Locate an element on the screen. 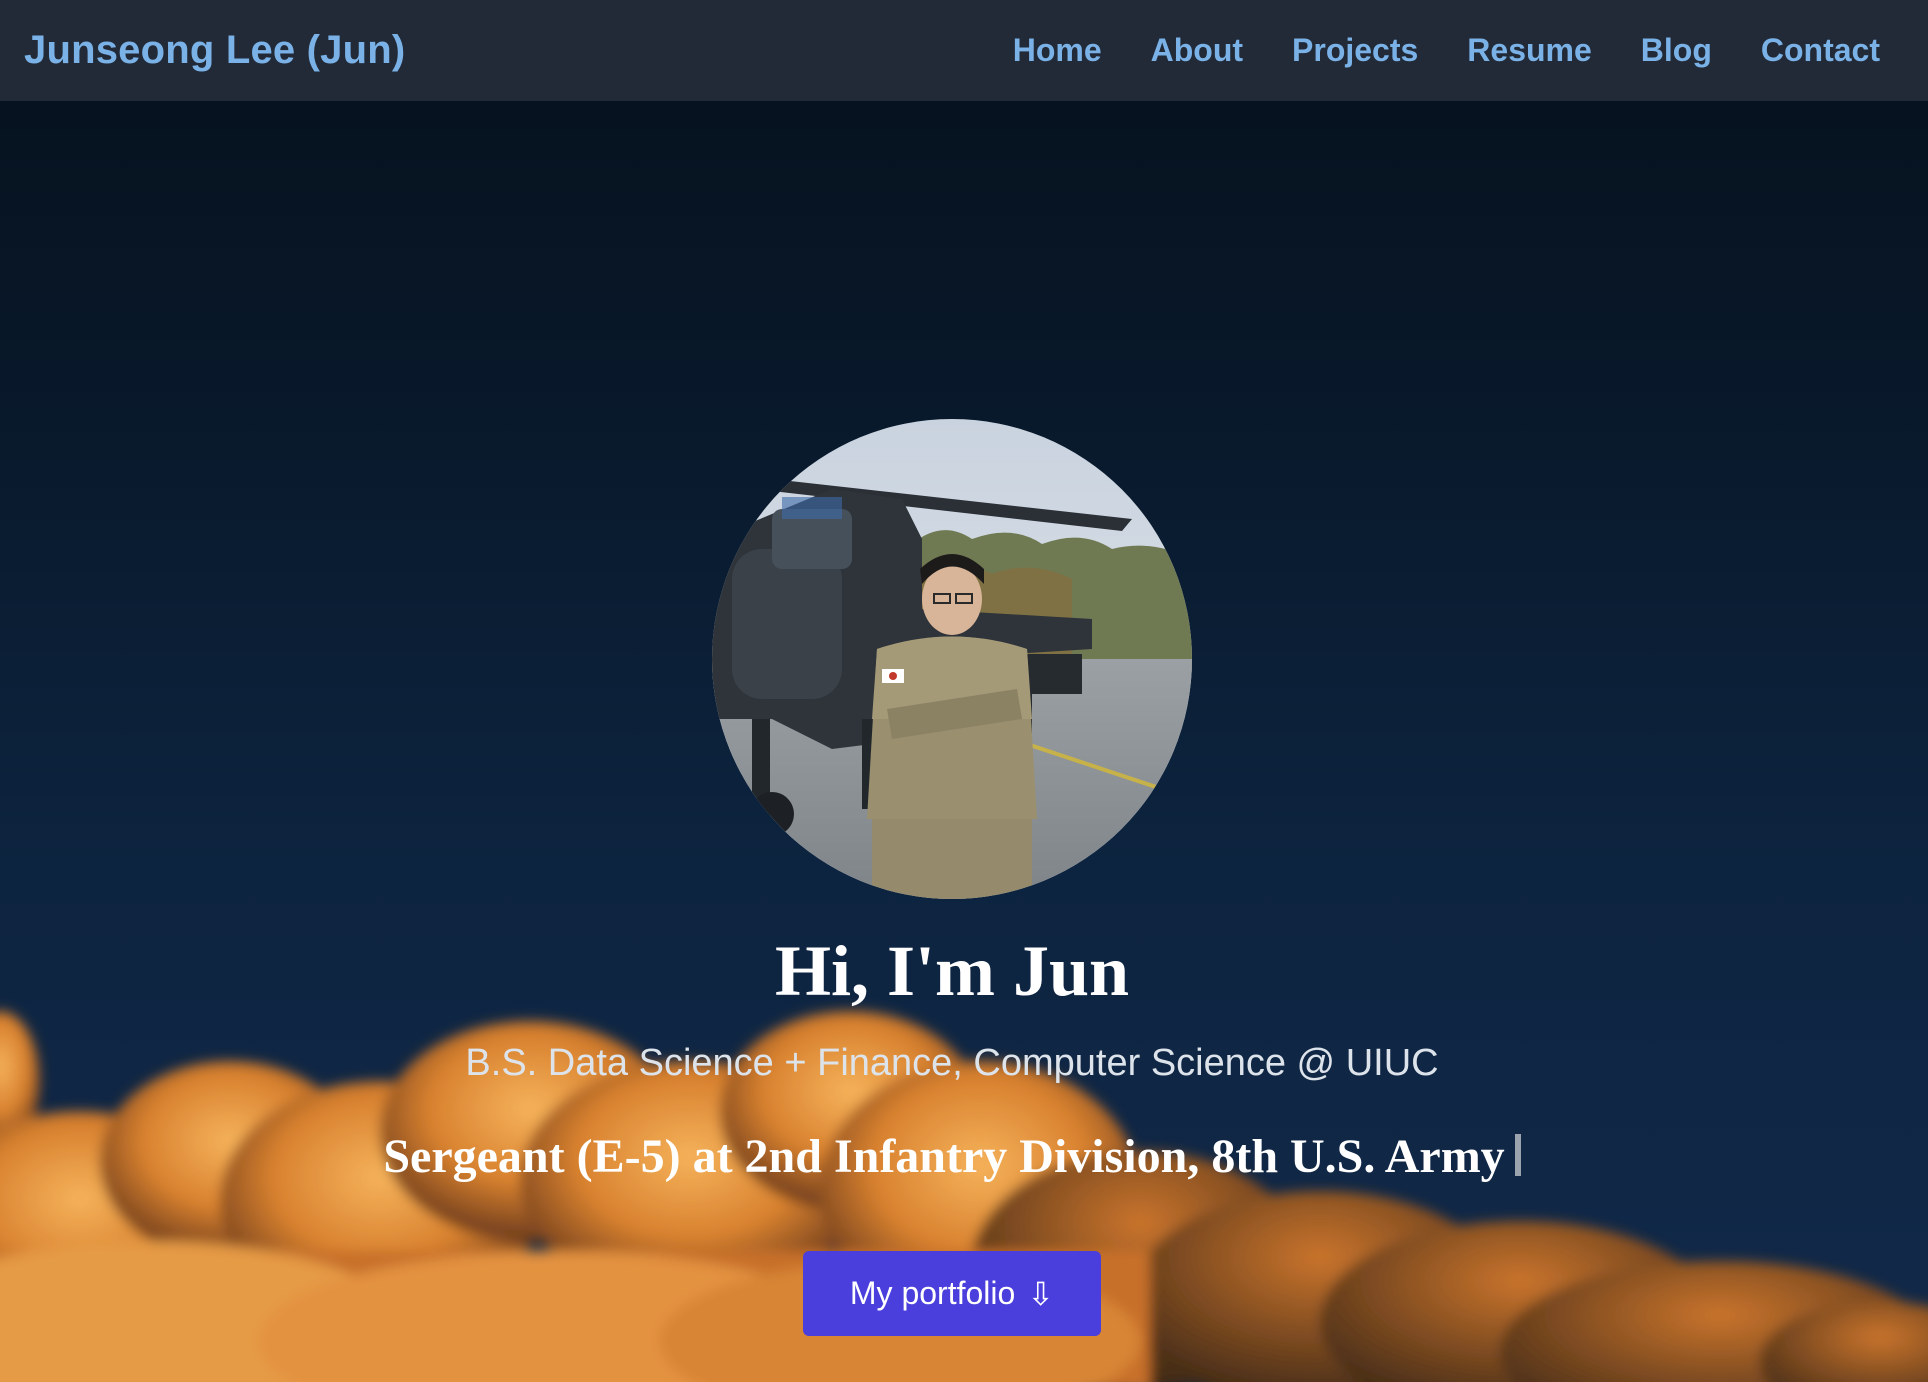  nav-link-resume: Resume is located at coordinates (1529, 50).